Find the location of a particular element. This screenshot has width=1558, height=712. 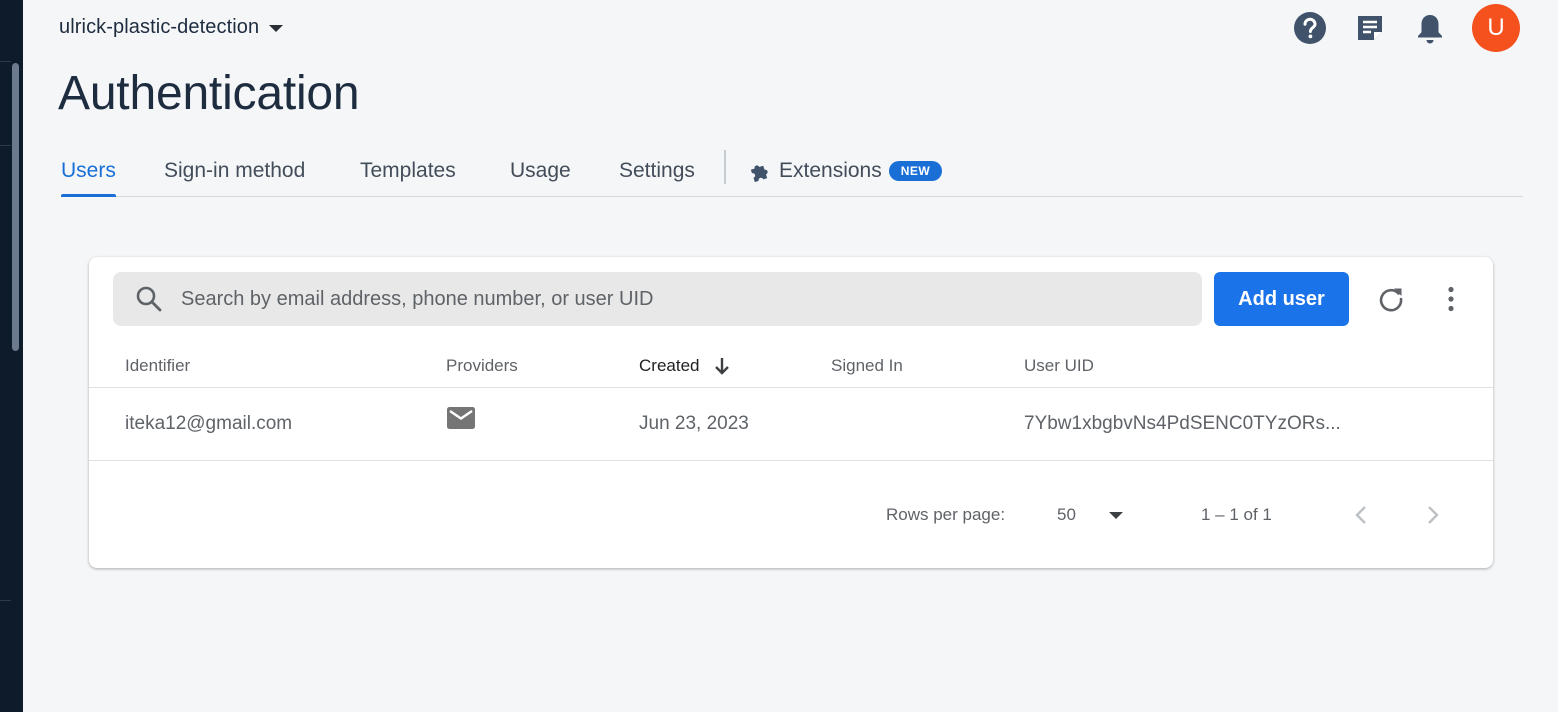

column-header-signed-in: Signed In is located at coordinates (867, 366).